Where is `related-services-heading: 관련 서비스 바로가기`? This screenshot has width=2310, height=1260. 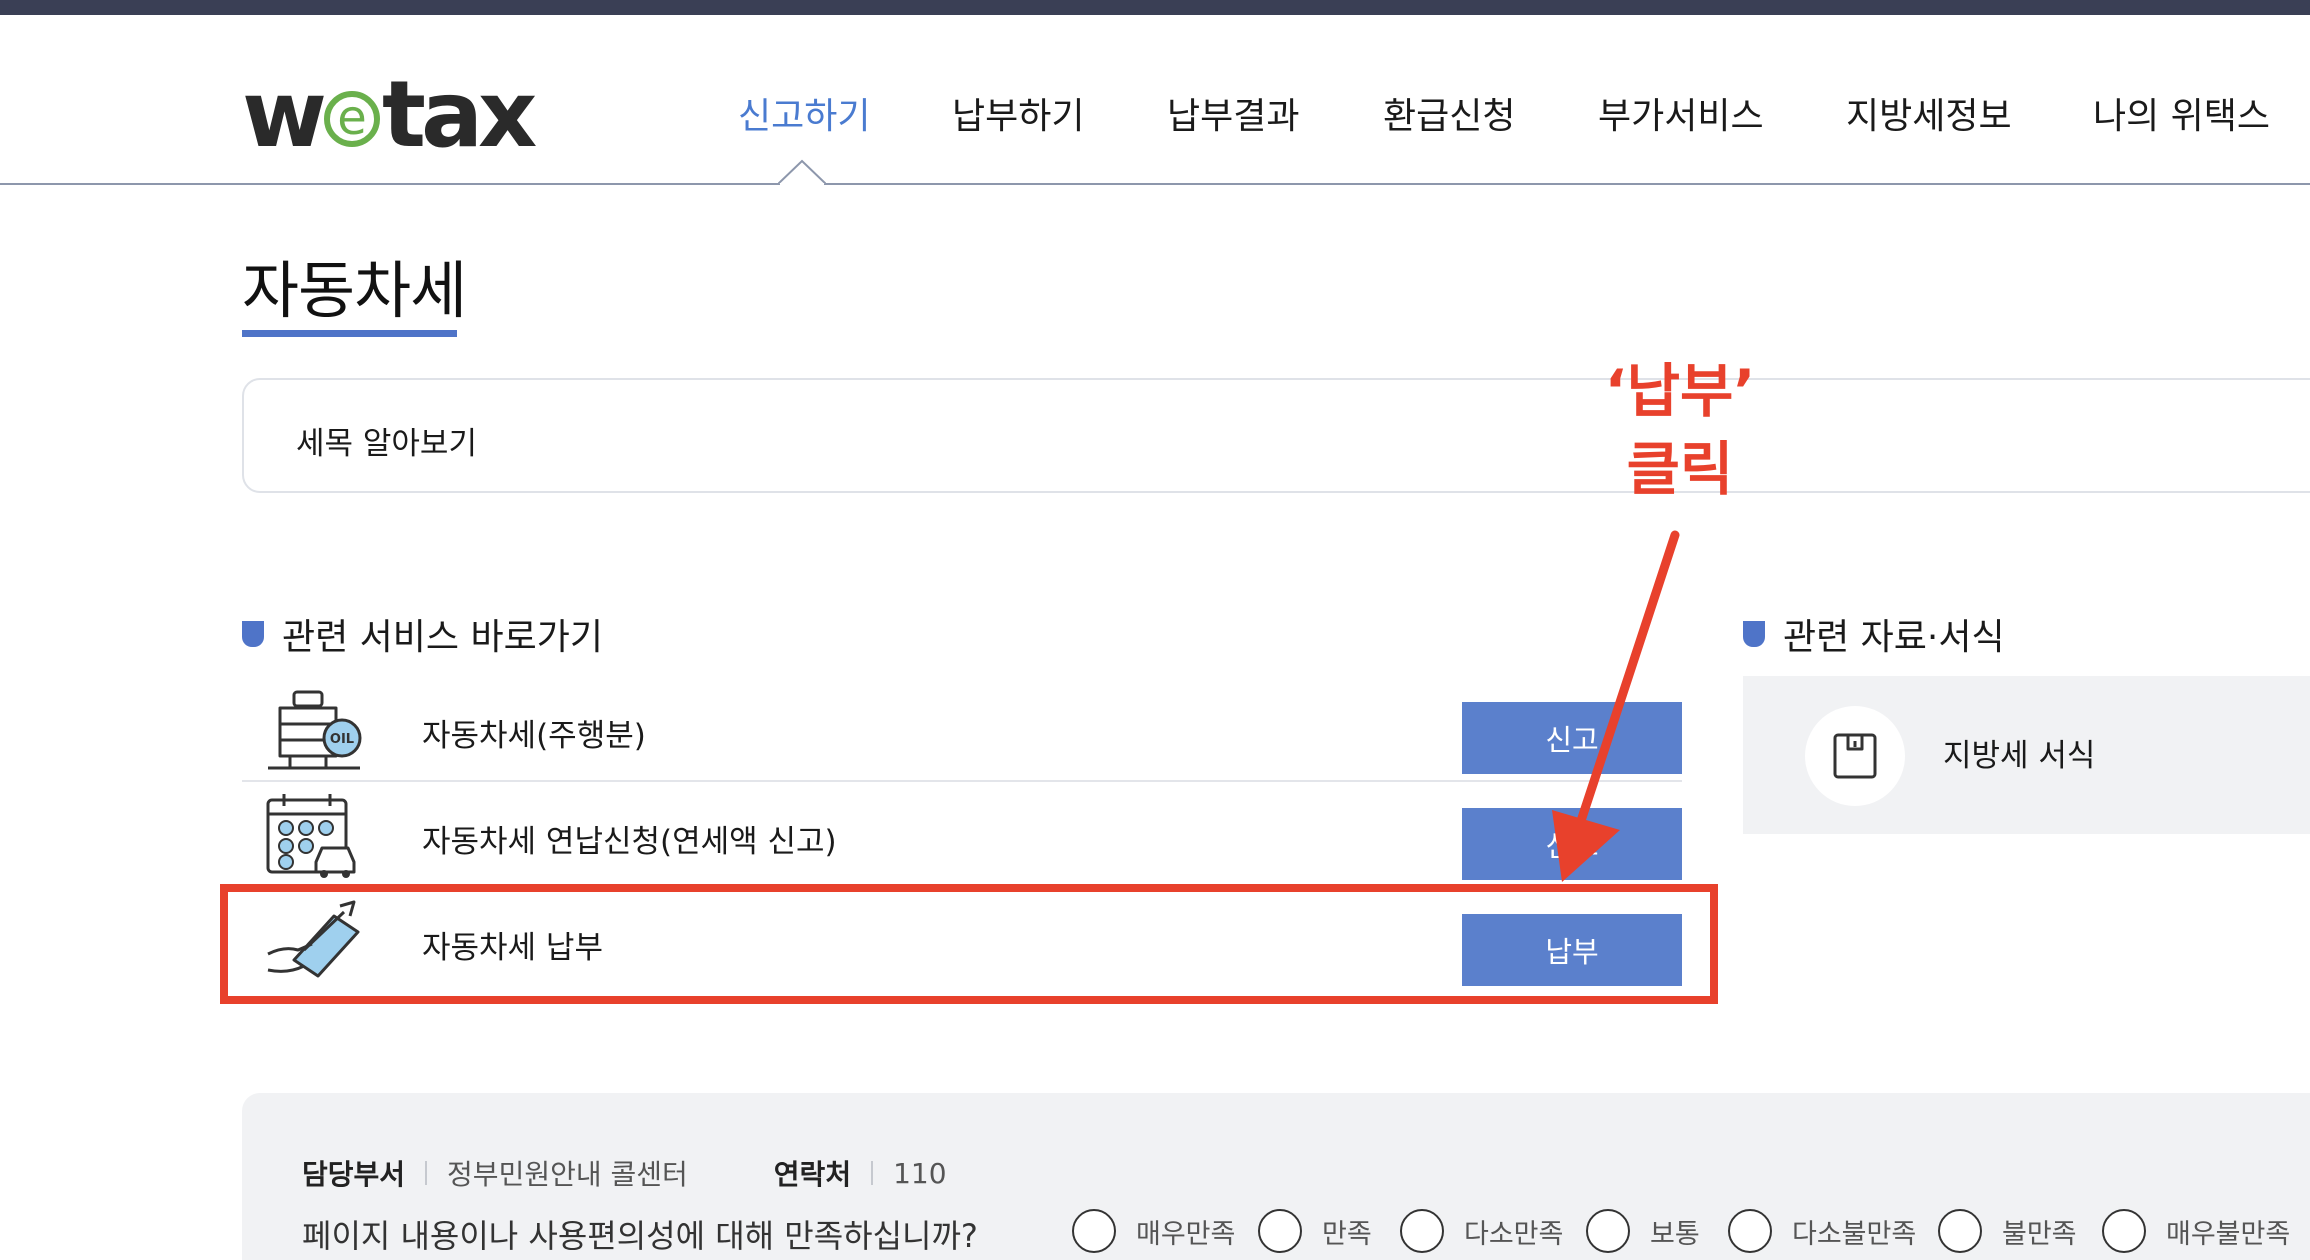
related-services-heading: 관련 서비스 바로가기 is located at coordinates (422, 634).